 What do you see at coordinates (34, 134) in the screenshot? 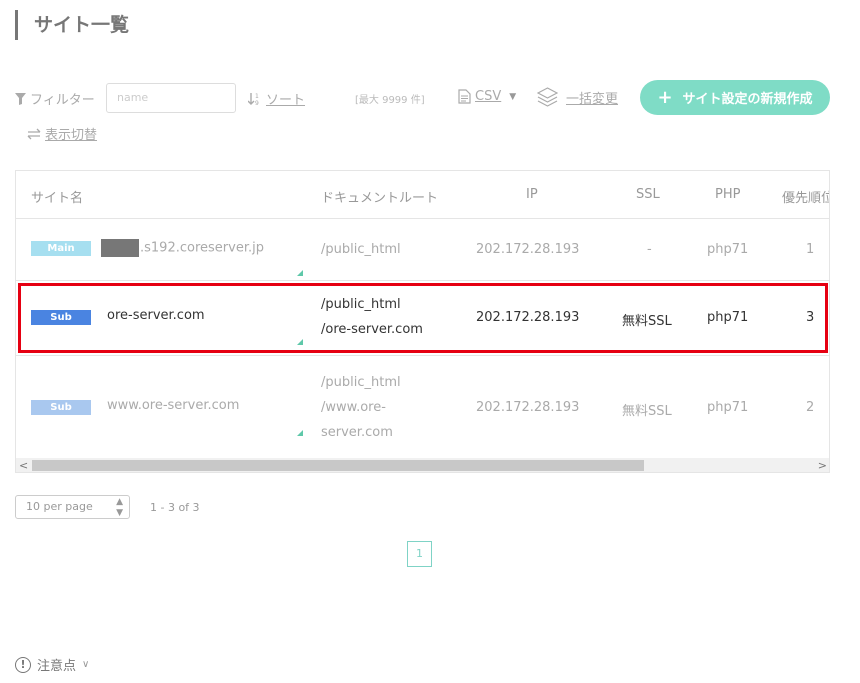
I see `swap-icon` at bounding box center [34, 134].